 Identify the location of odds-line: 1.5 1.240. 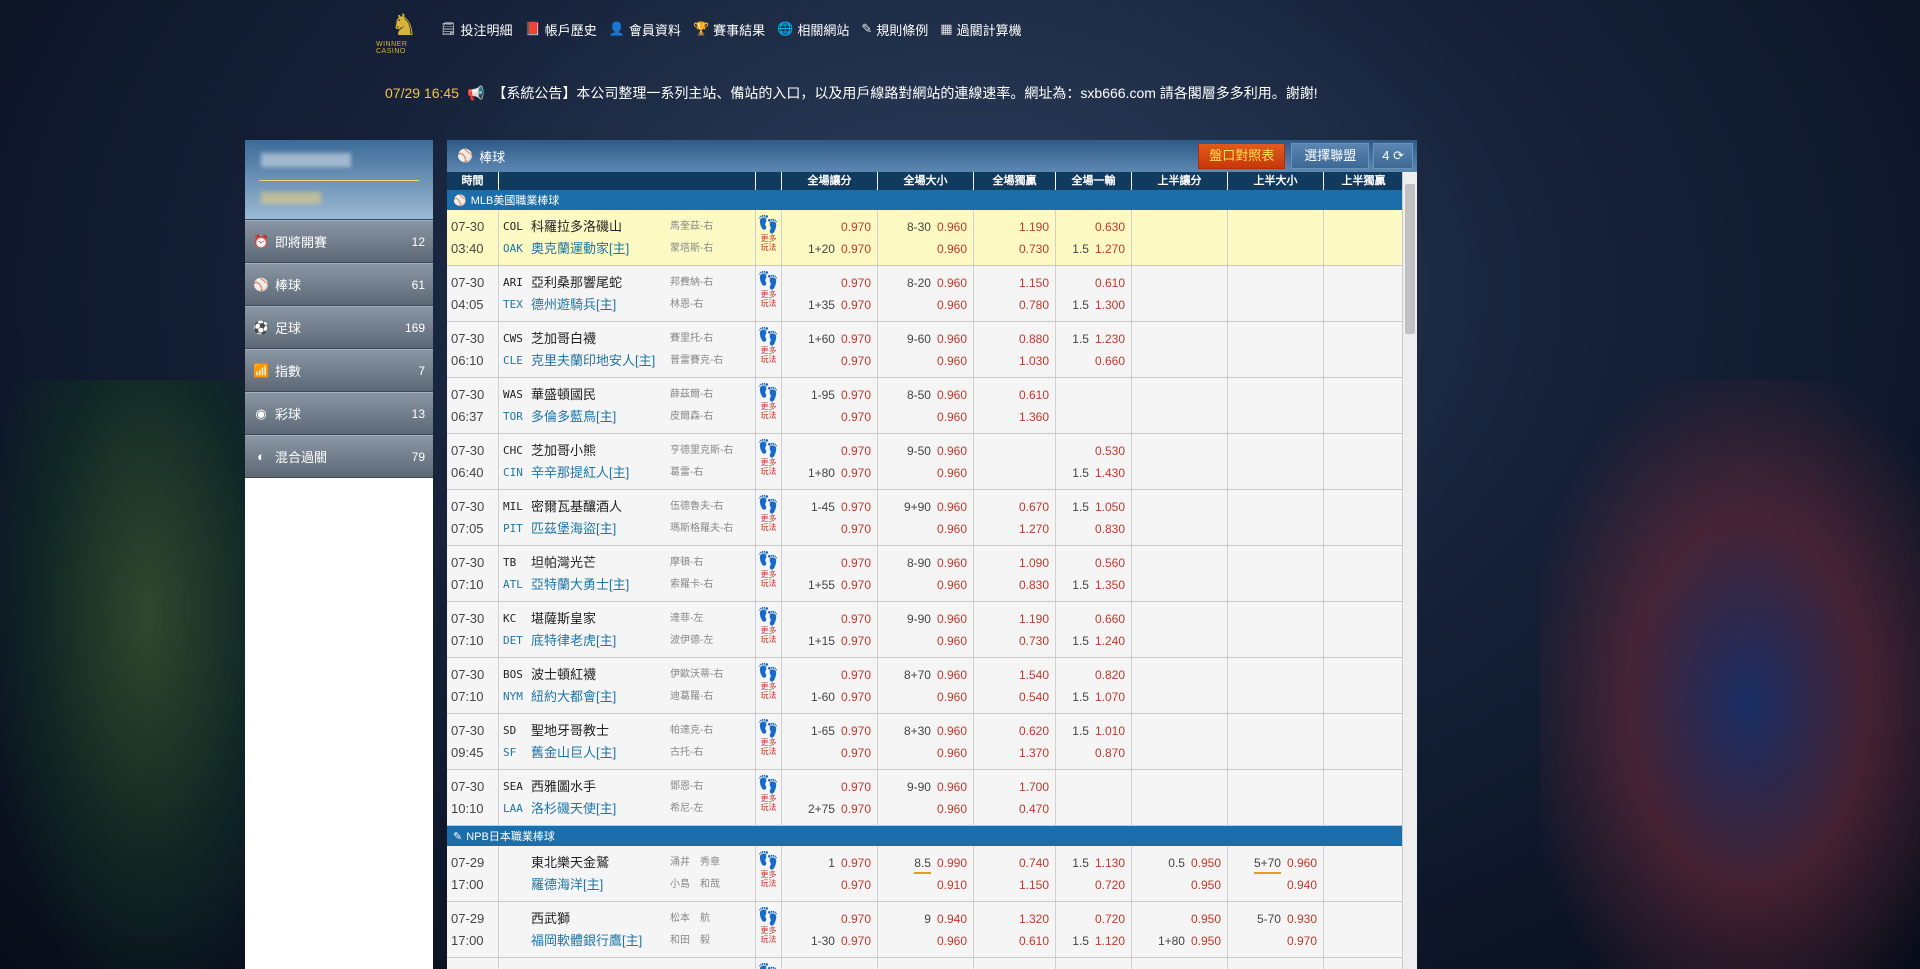
(1093, 641).